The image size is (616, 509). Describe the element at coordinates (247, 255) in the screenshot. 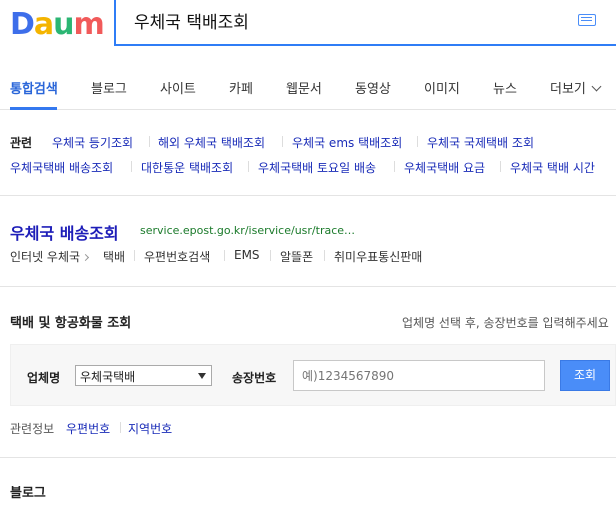

I see `sitelink: EMS` at that location.